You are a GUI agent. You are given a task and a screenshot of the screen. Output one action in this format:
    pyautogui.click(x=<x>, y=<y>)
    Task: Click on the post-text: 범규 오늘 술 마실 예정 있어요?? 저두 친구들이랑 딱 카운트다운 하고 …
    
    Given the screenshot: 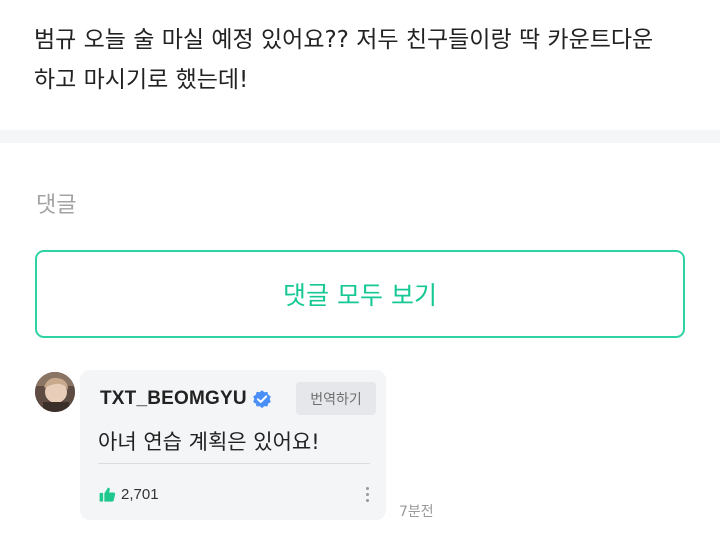 What is the action you would take?
    pyautogui.click(x=344, y=60)
    